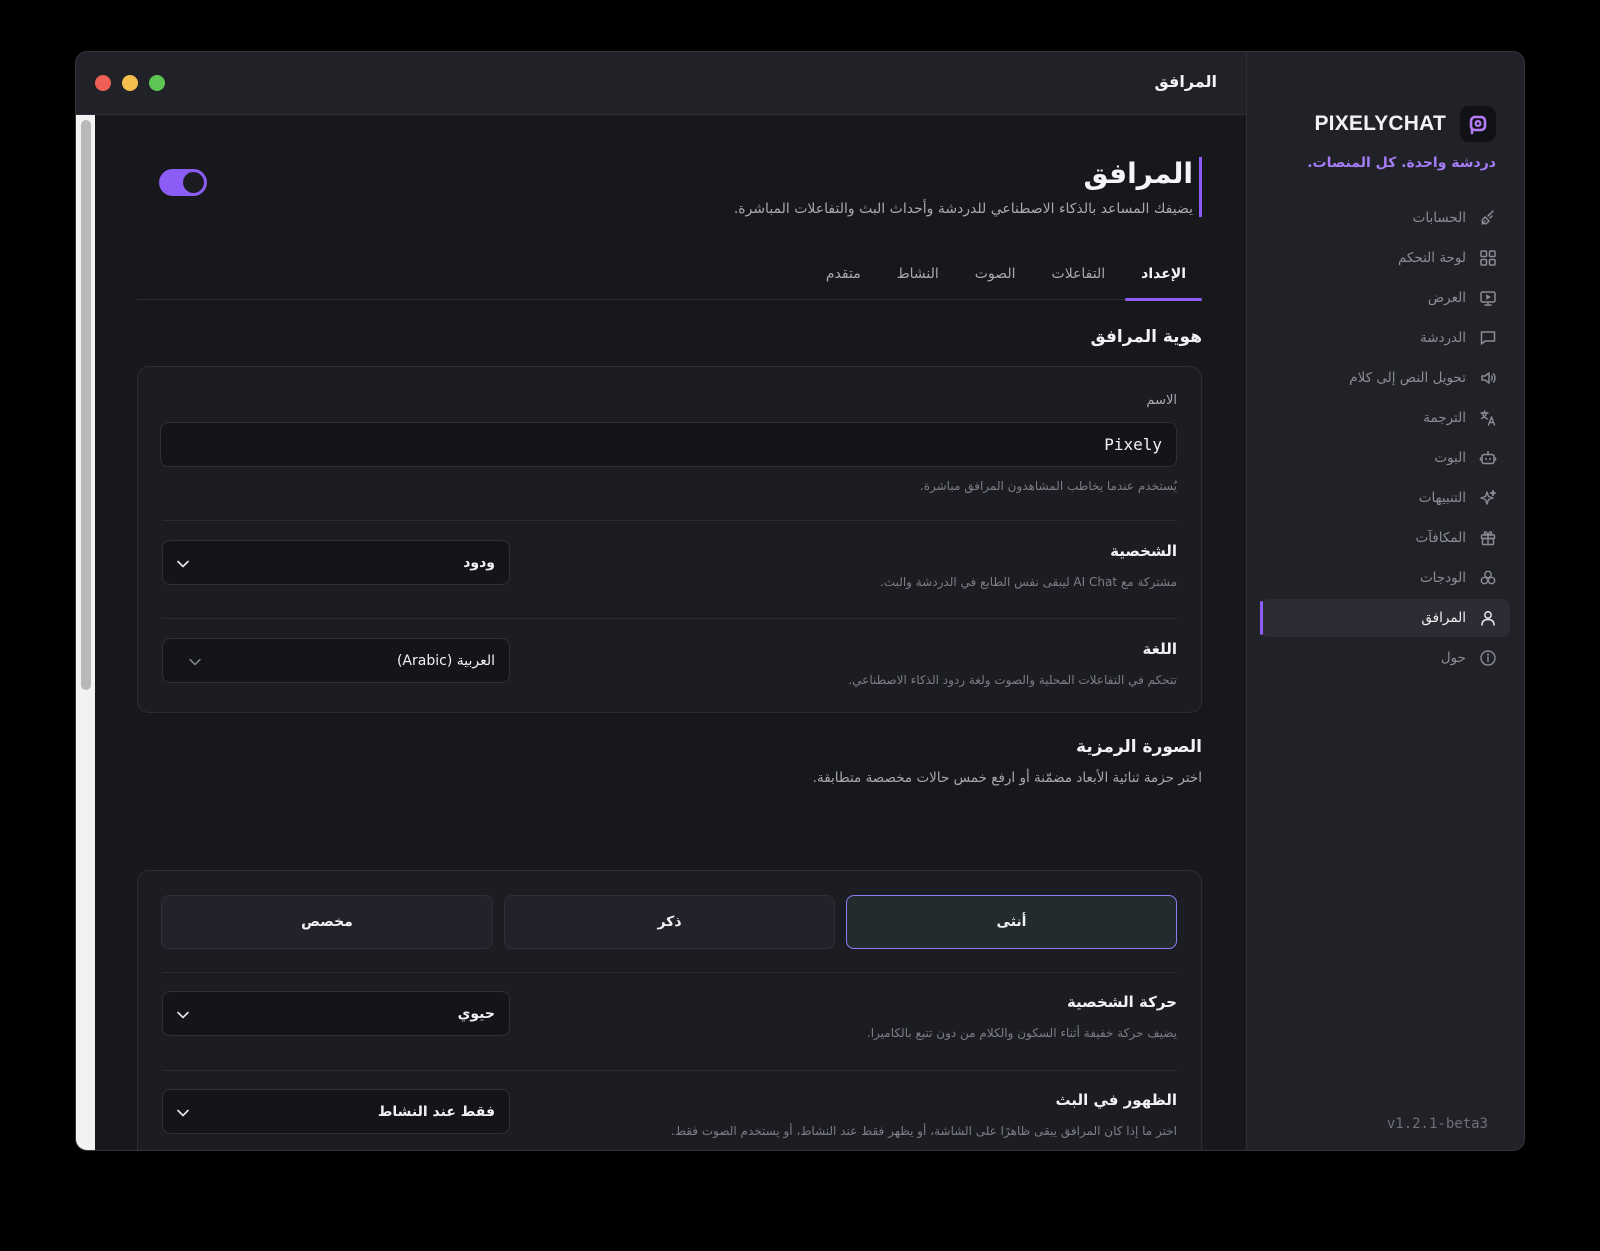  What do you see at coordinates (1488, 578) in the screenshot?
I see `widgets-icon` at bounding box center [1488, 578].